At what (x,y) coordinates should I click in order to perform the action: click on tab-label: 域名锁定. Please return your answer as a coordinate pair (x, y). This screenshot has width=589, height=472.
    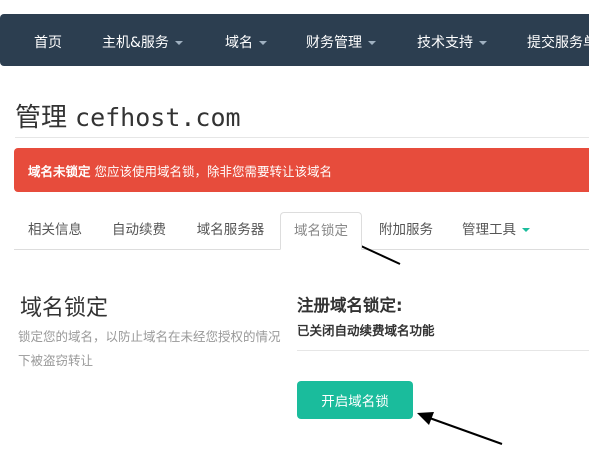
    Looking at the image, I should click on (321, 231).